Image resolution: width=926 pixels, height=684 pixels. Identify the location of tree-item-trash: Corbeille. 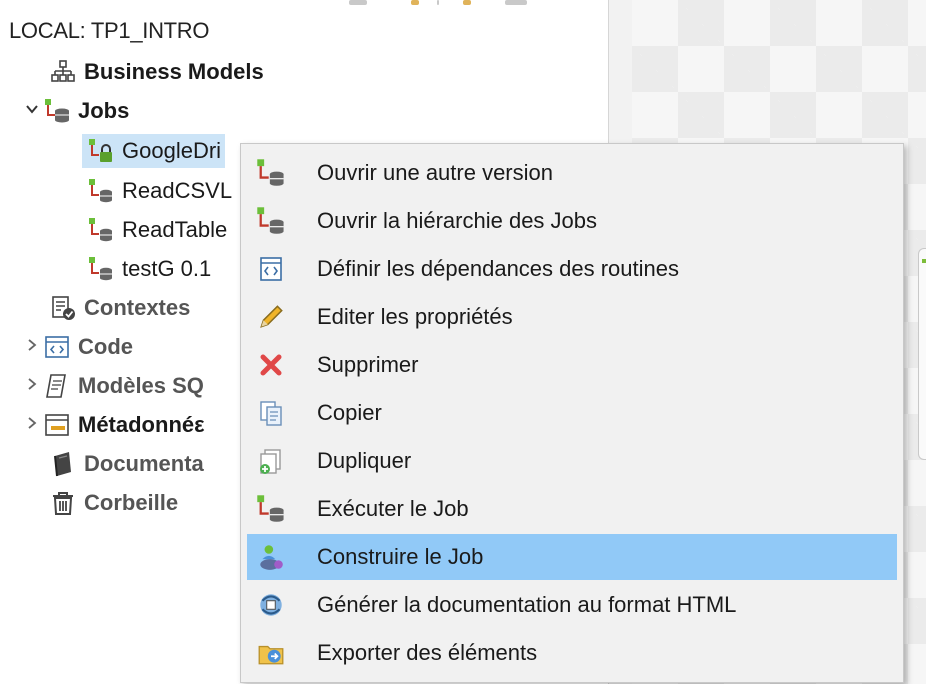
(103, 503).